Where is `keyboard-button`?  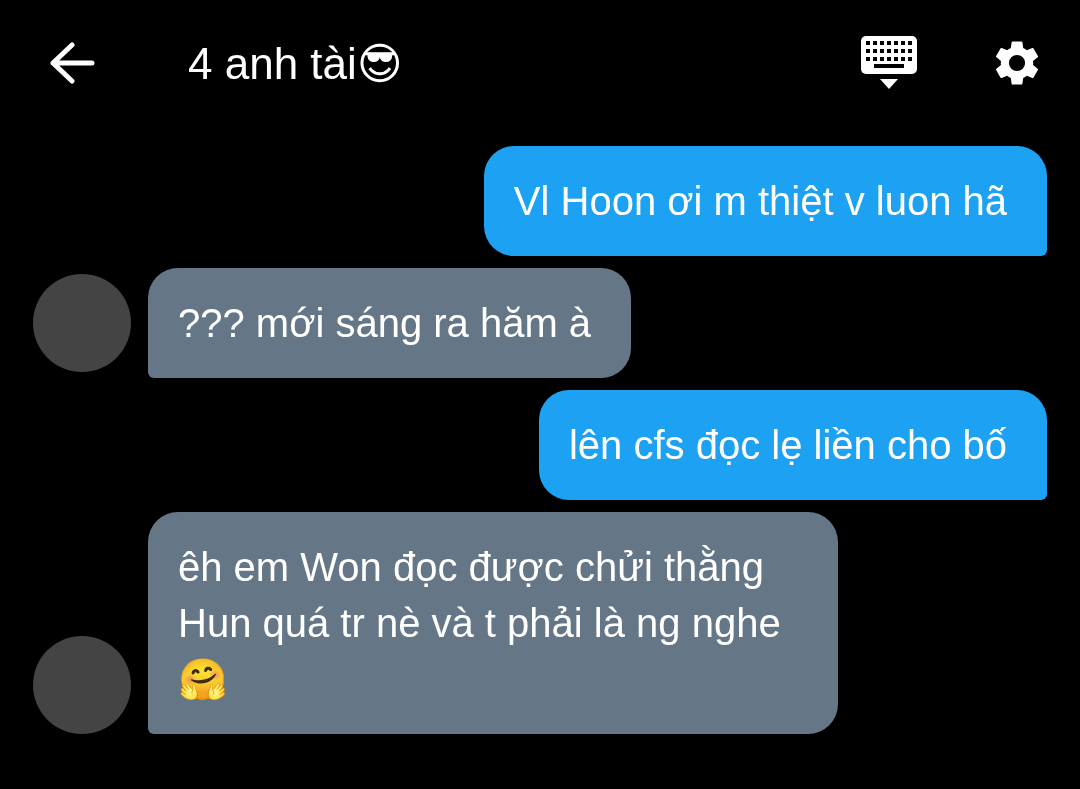 keyboard-button is located at coordinates (889, 63).